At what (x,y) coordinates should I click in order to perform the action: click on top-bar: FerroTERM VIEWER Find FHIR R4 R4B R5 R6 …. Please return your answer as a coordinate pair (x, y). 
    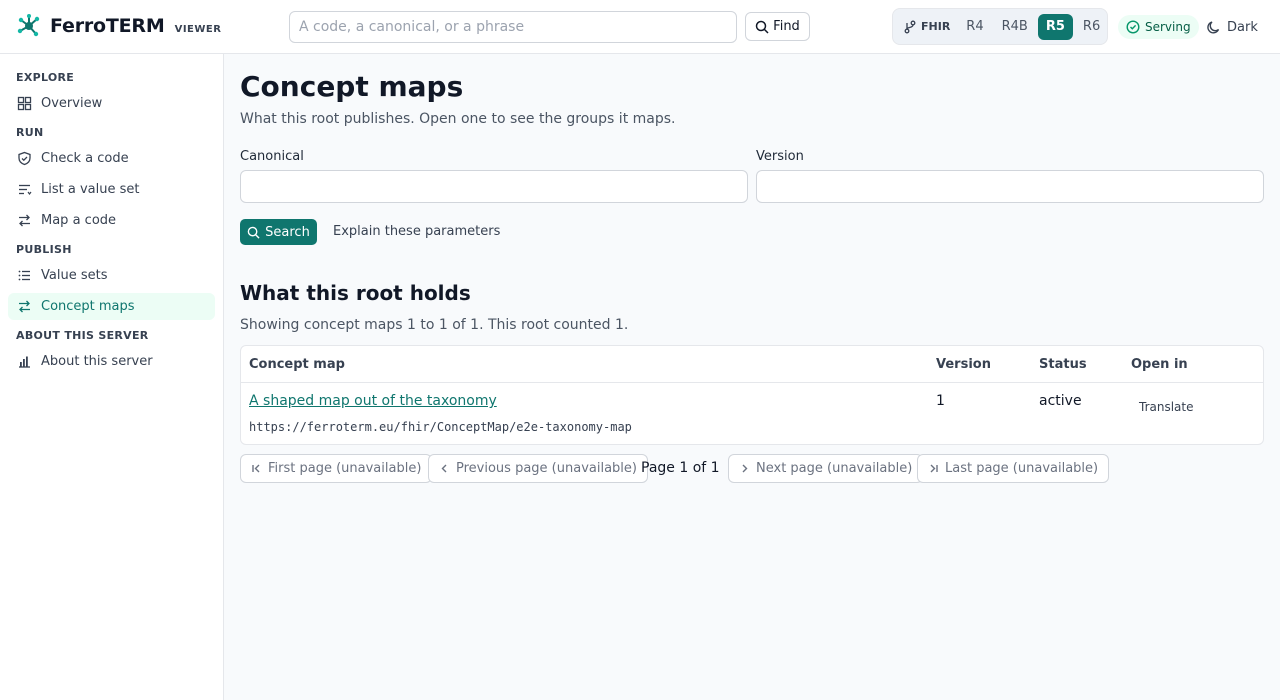
    Looking at the image, I should click on (640, 27).